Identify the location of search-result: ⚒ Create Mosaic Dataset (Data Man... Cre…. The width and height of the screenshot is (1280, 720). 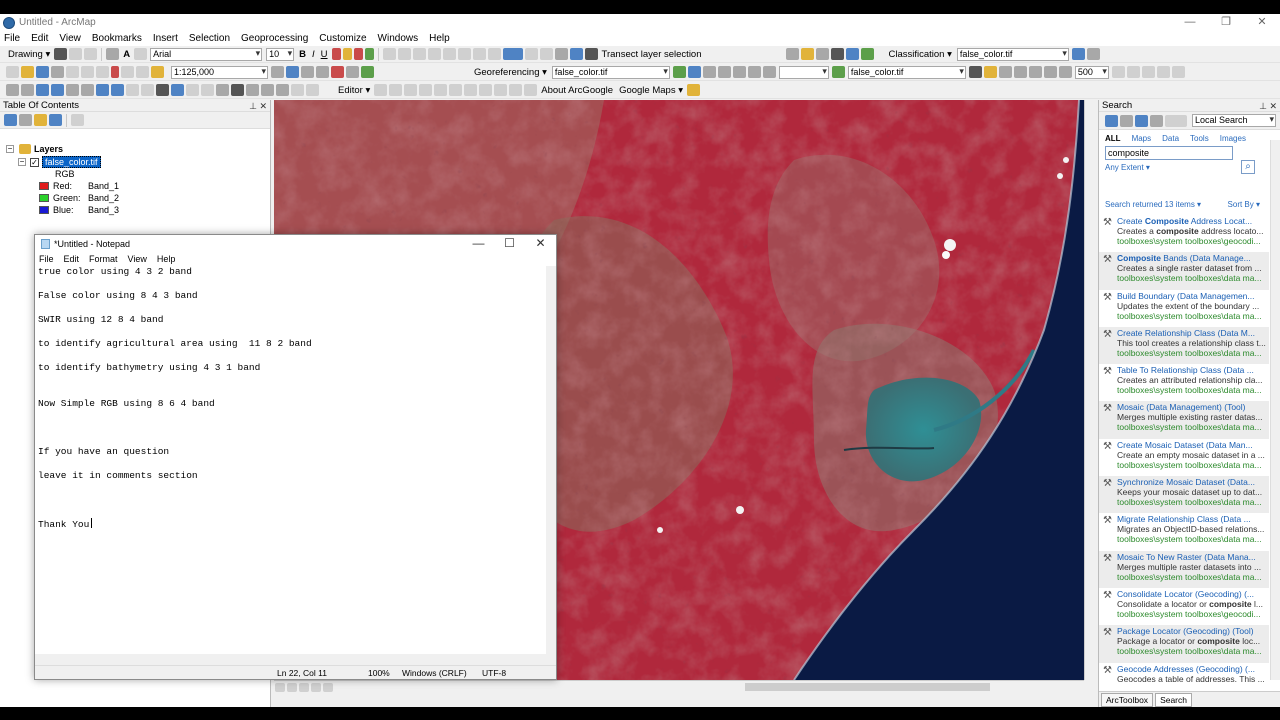
(1184, 457).